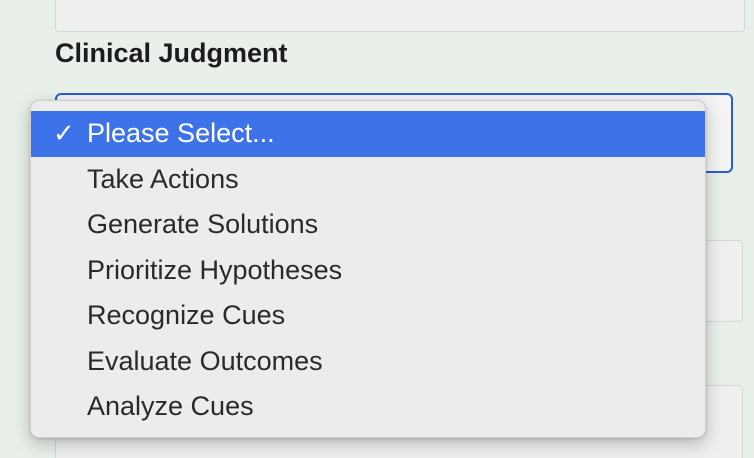 This screenshot has width=754, height=458. I want to click on option-label: Evaluate Outcomes, so click(205, 360).